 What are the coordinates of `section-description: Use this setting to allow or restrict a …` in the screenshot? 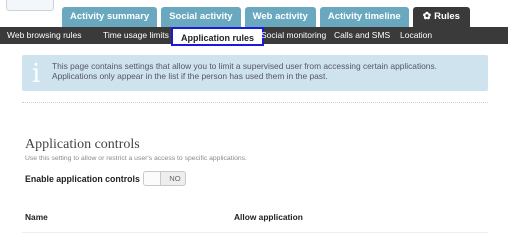 It's located at (136, 158).